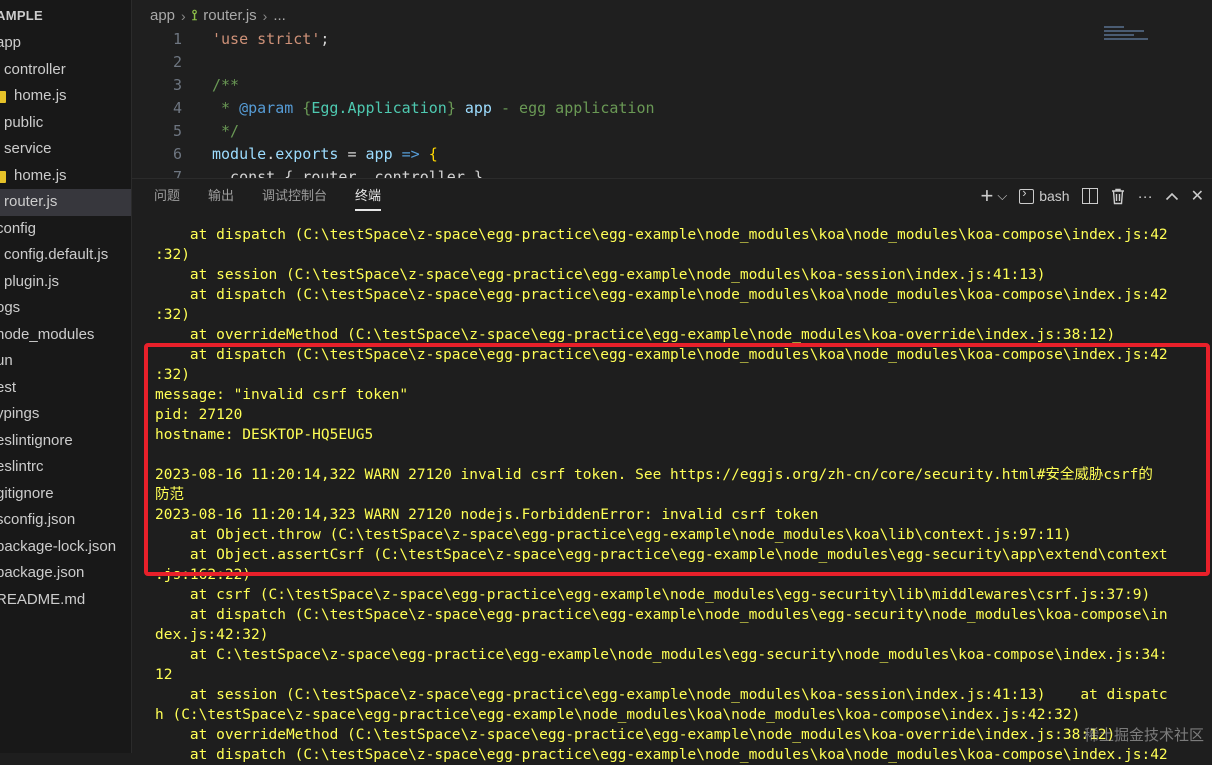 The width and height of the screenshot is (1212, 765). Describe the element at coordinates (271, 154) in the screenshot. I see `code-token: .` at that location.